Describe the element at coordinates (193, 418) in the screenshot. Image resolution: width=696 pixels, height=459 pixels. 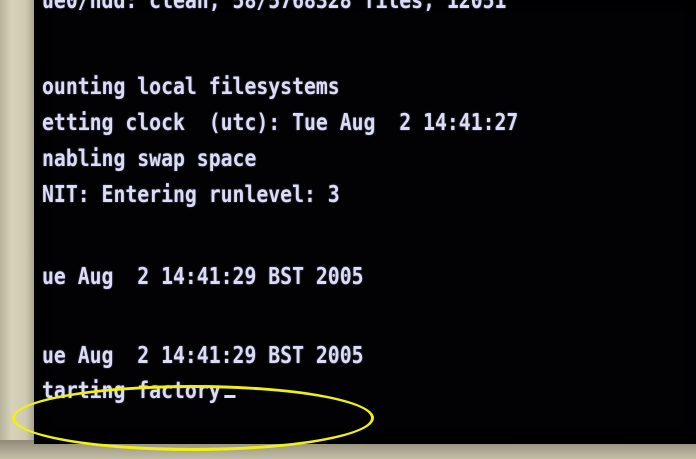
I see `highlight-ellipse` at that location.